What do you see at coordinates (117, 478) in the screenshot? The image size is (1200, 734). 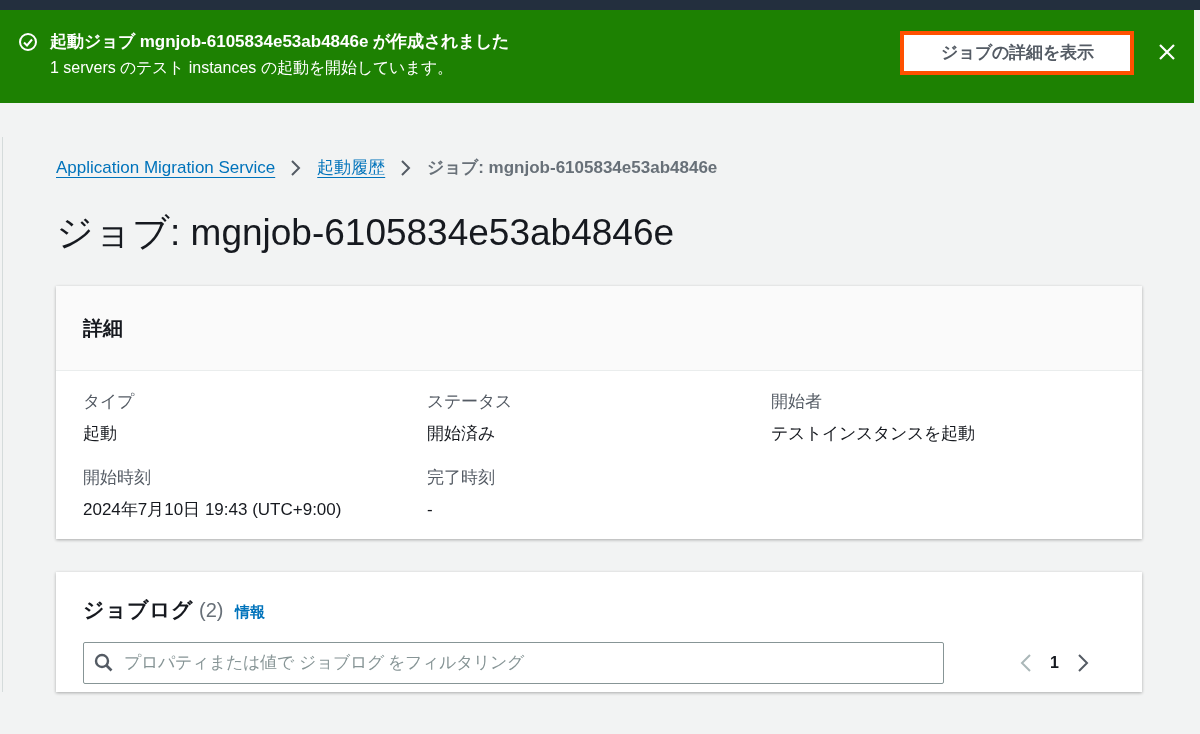 I see `field-label: 開始時刻` at bounding box center [117, 478].